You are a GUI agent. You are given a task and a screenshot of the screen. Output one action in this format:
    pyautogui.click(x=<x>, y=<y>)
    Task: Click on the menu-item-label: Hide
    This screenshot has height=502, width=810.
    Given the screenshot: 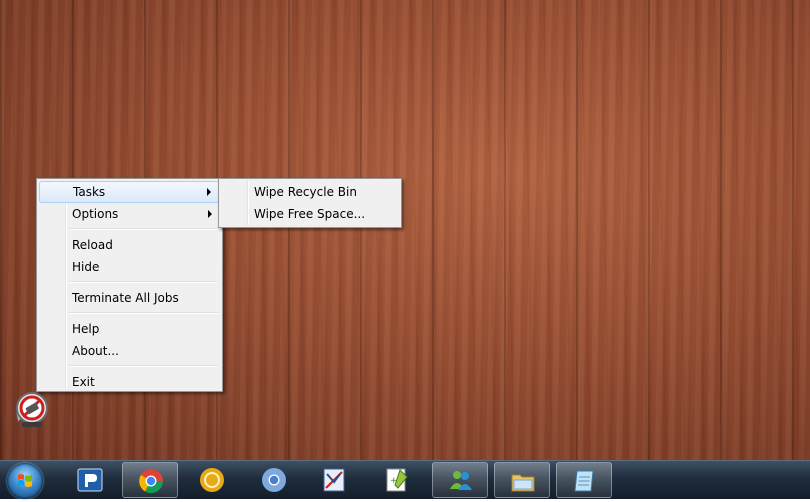 What is the action you would take?
    pyautogui.click(x=86, y=267)
    